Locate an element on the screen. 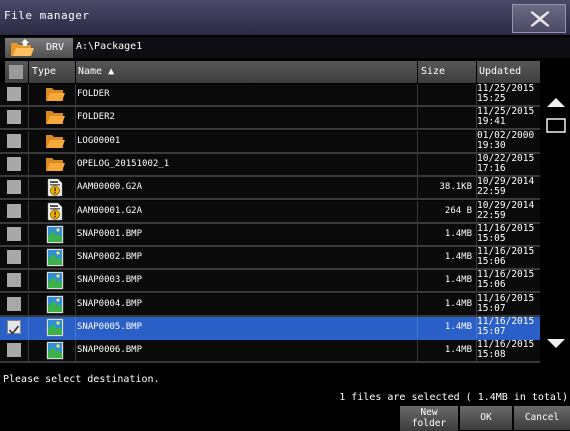 The width and height of the screenshot is (570, 431). updated-time: 22:59 is located at coordinates (491, 215).